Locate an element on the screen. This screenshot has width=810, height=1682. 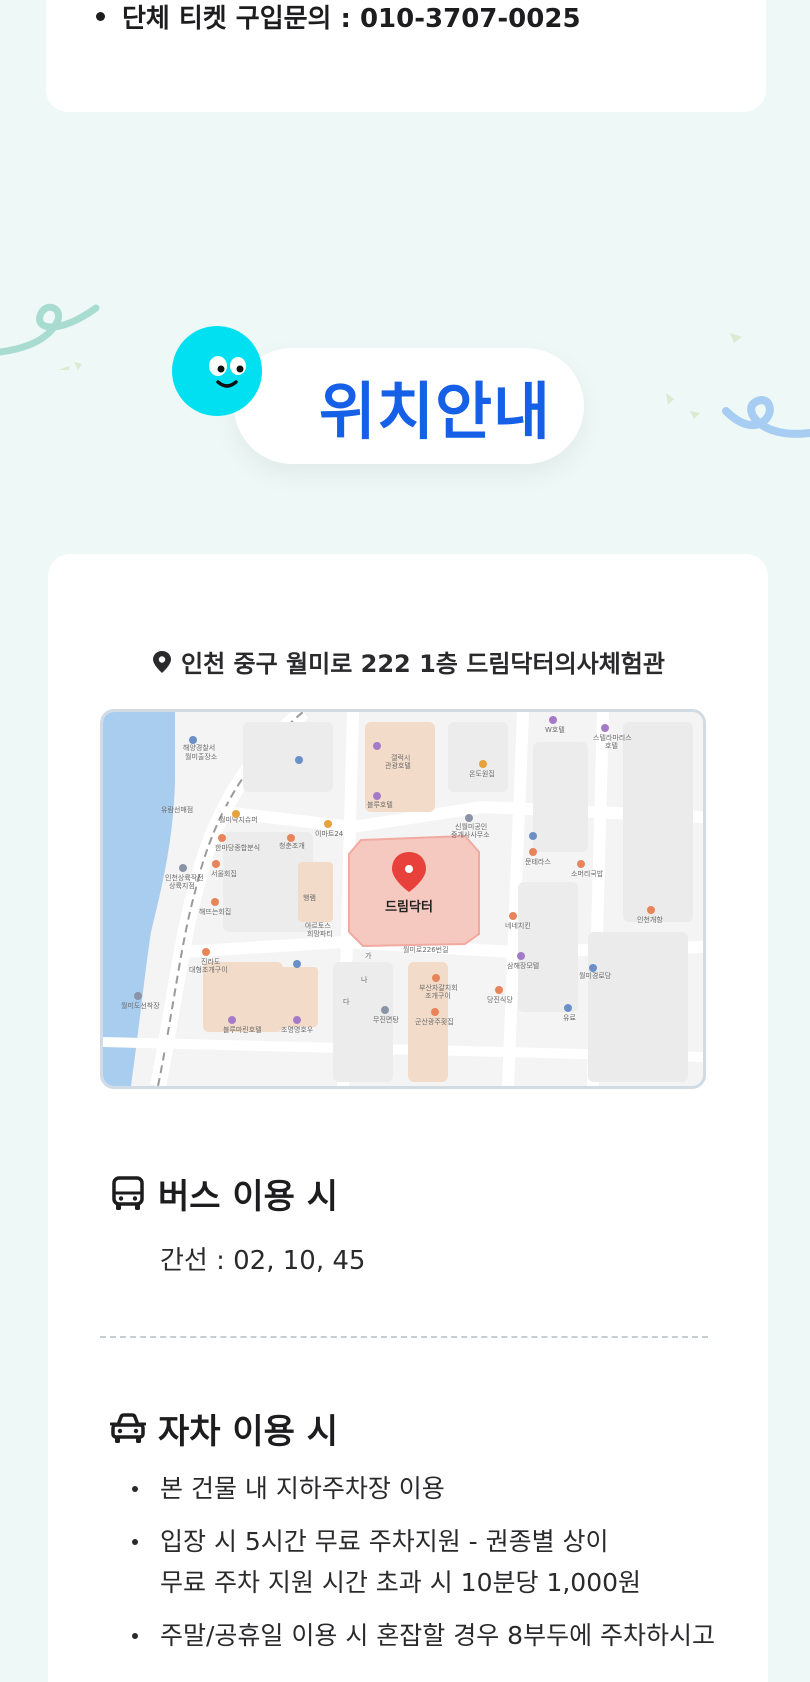
svg-text: 문테라스 is located at coordinates (538, 861).